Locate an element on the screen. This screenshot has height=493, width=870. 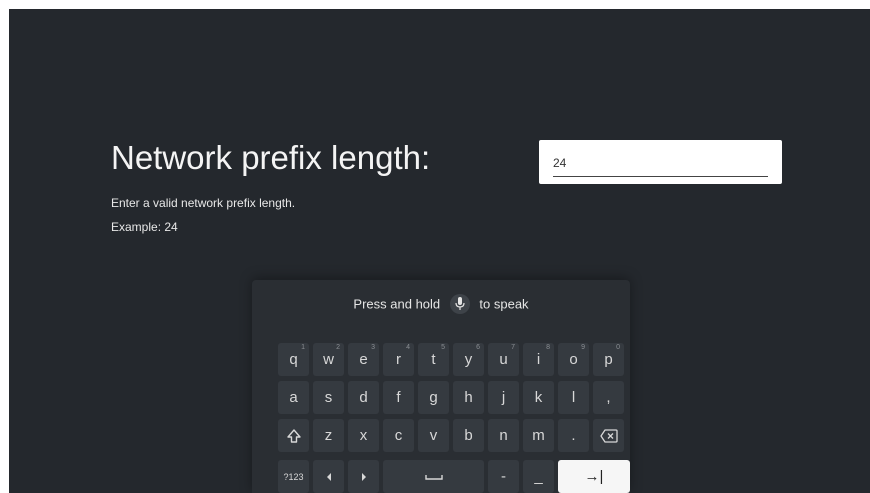
voice-hint-suffix: to speak is located at coordinates (504, 304).